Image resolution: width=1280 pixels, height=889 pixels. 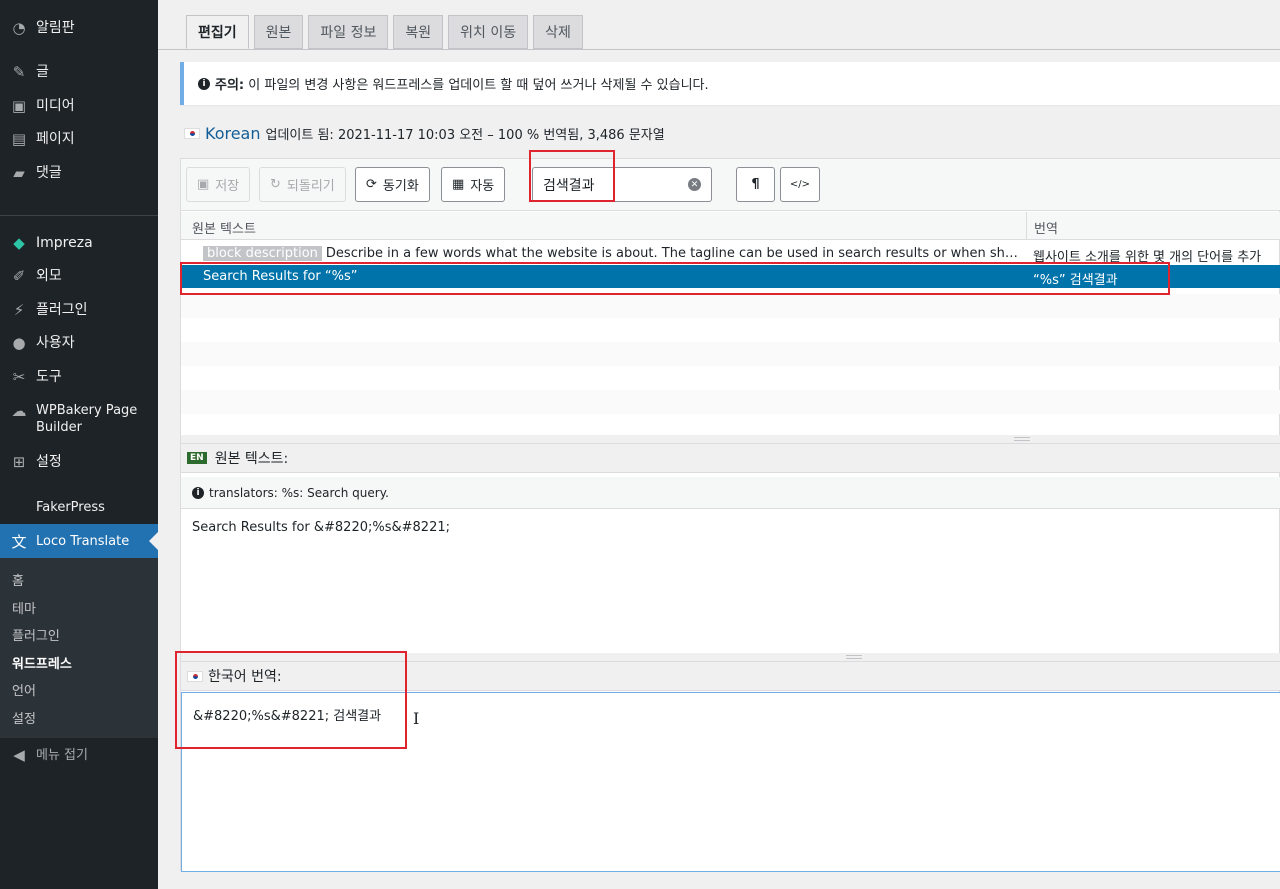 I want to click on menu-separator, so click(x=79, y=215).